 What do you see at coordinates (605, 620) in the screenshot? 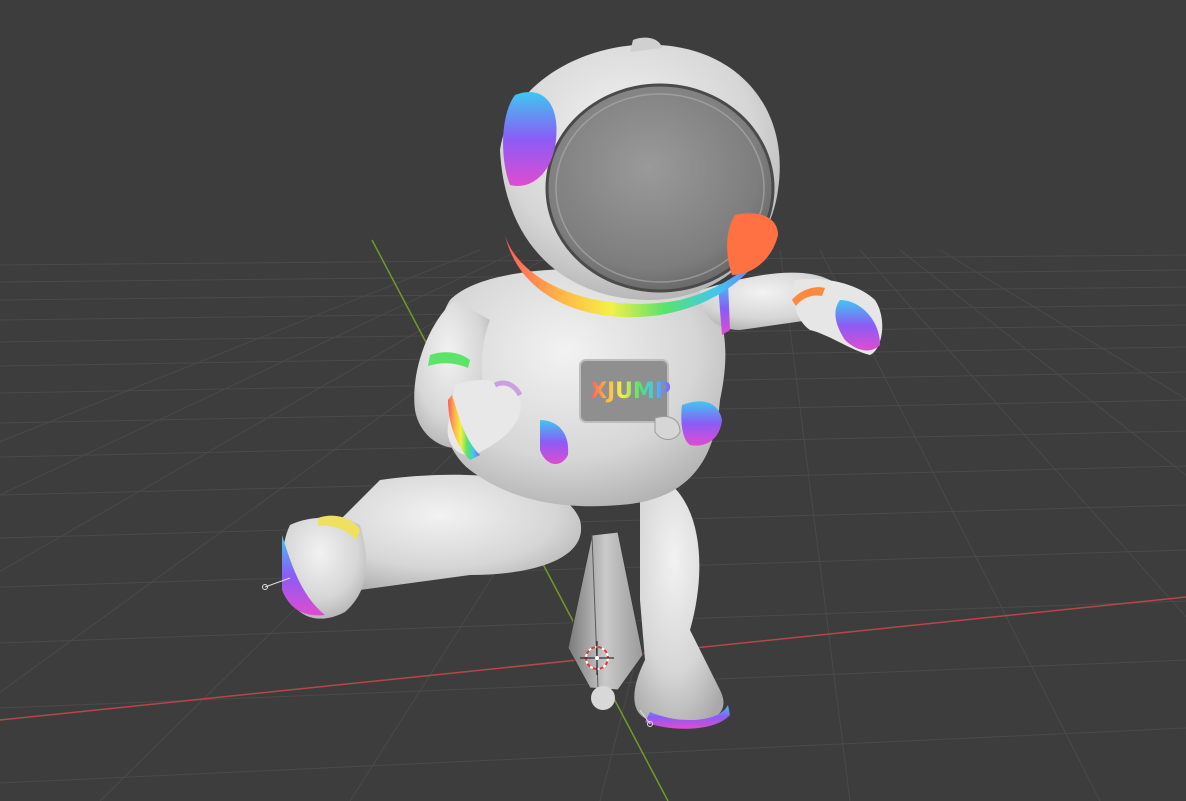
I see `armature-bone` at bounding box center [605, 620].